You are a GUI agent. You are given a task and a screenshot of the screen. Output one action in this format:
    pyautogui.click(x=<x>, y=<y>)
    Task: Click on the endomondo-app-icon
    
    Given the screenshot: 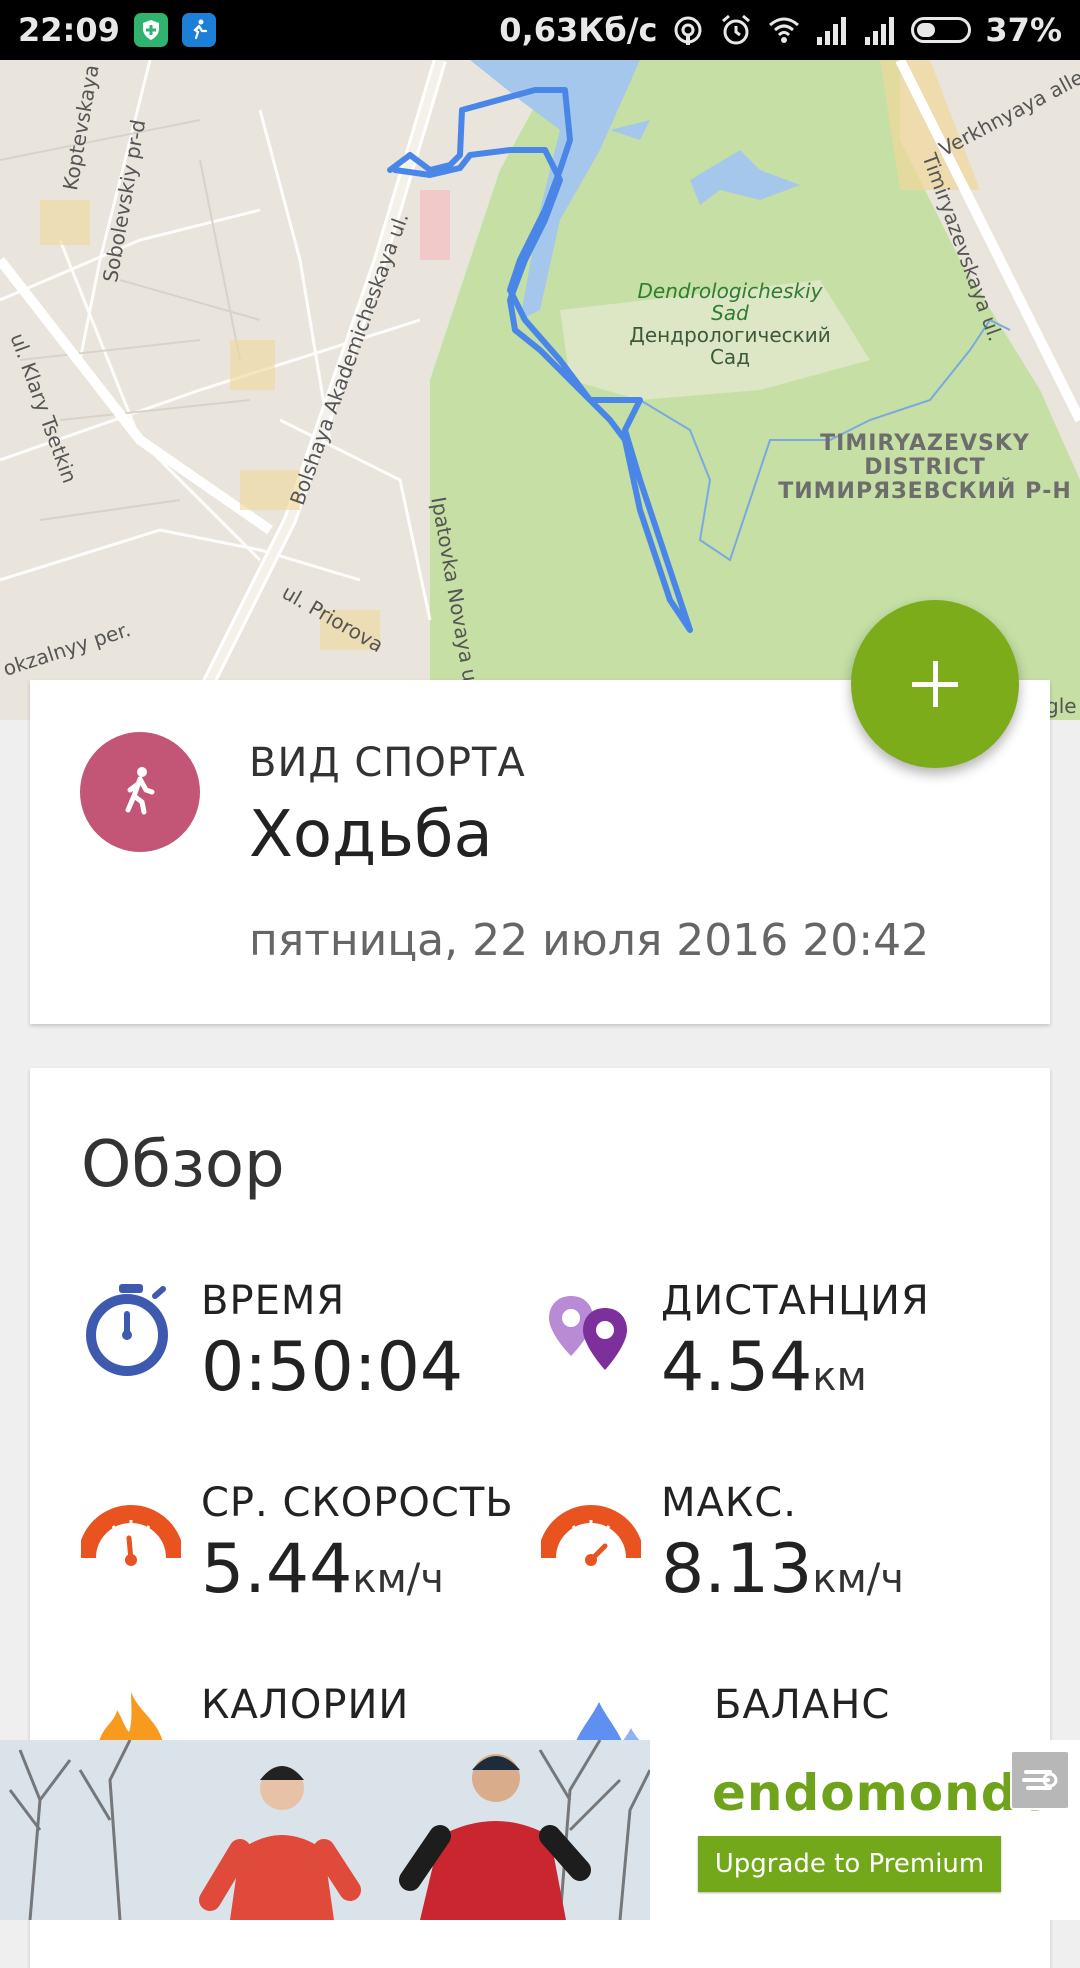 What is the action you would take?
    pyautogui.click(x=1040, y=1780)
    